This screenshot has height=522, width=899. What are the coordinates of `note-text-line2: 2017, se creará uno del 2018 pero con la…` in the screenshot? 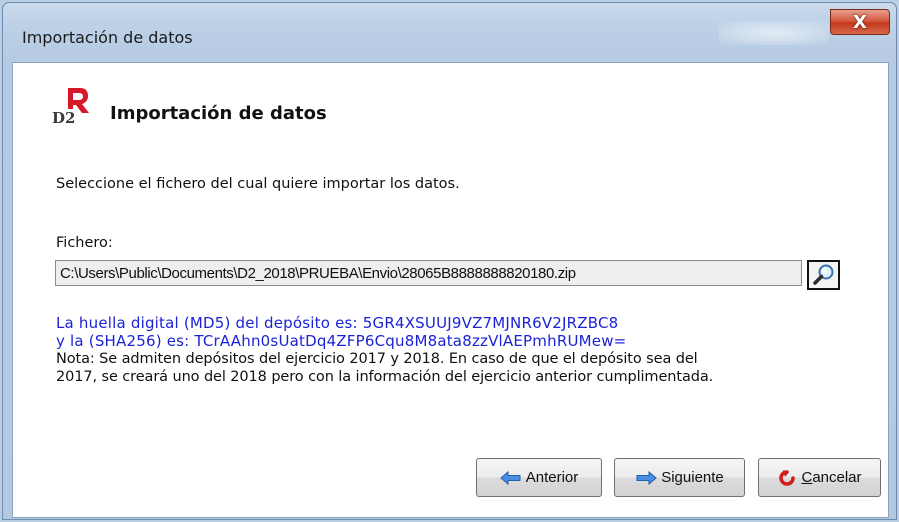 It's located at (385, 377).